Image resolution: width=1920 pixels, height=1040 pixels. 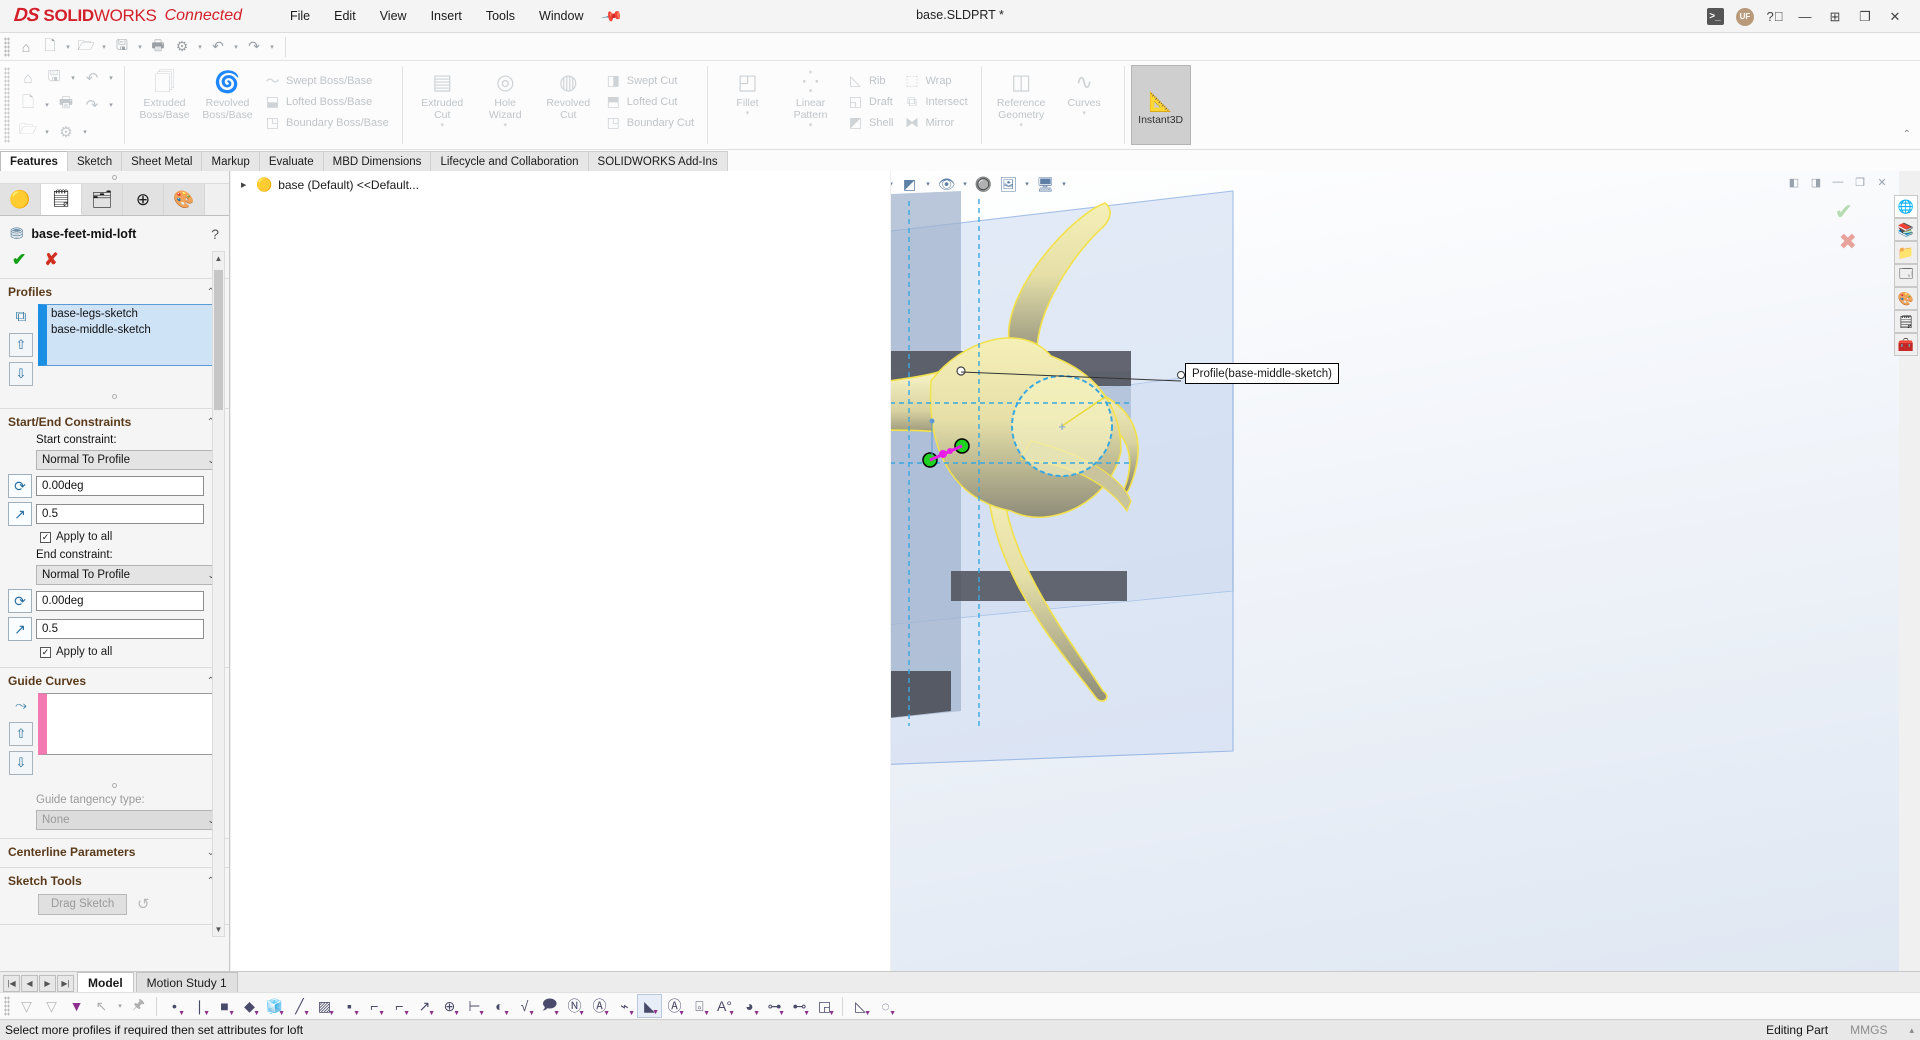 I want to click on lofted-boss-base-button: ⬓ Lofted Boss/Base, so click(x=326, y=101).